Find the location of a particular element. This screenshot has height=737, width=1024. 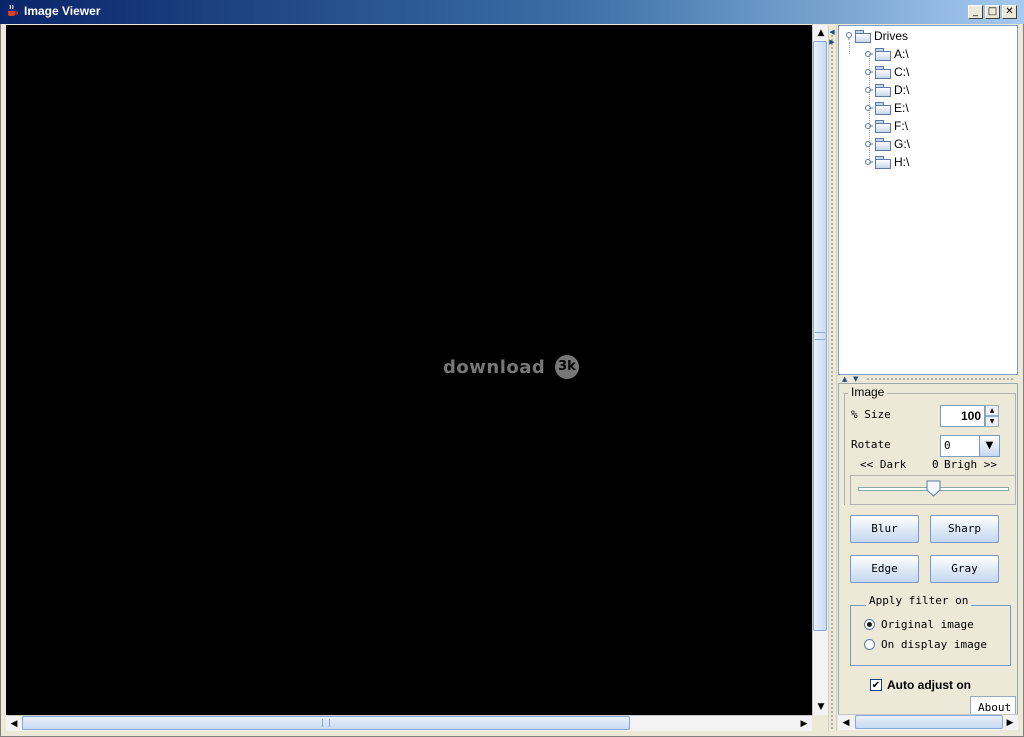

minimize-button: _ is located at coordinates (975, 12).